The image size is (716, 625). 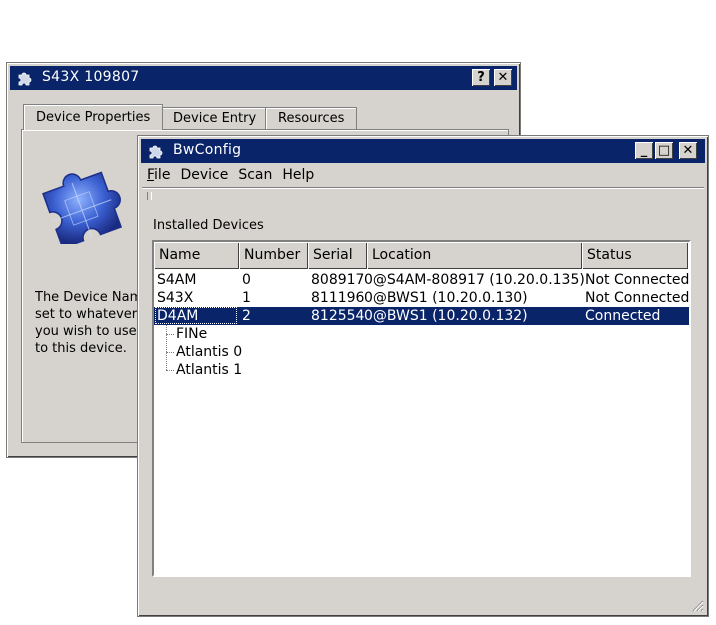 I want to click on tab-device-properties: Device Properties, so click(x=93, y=117).